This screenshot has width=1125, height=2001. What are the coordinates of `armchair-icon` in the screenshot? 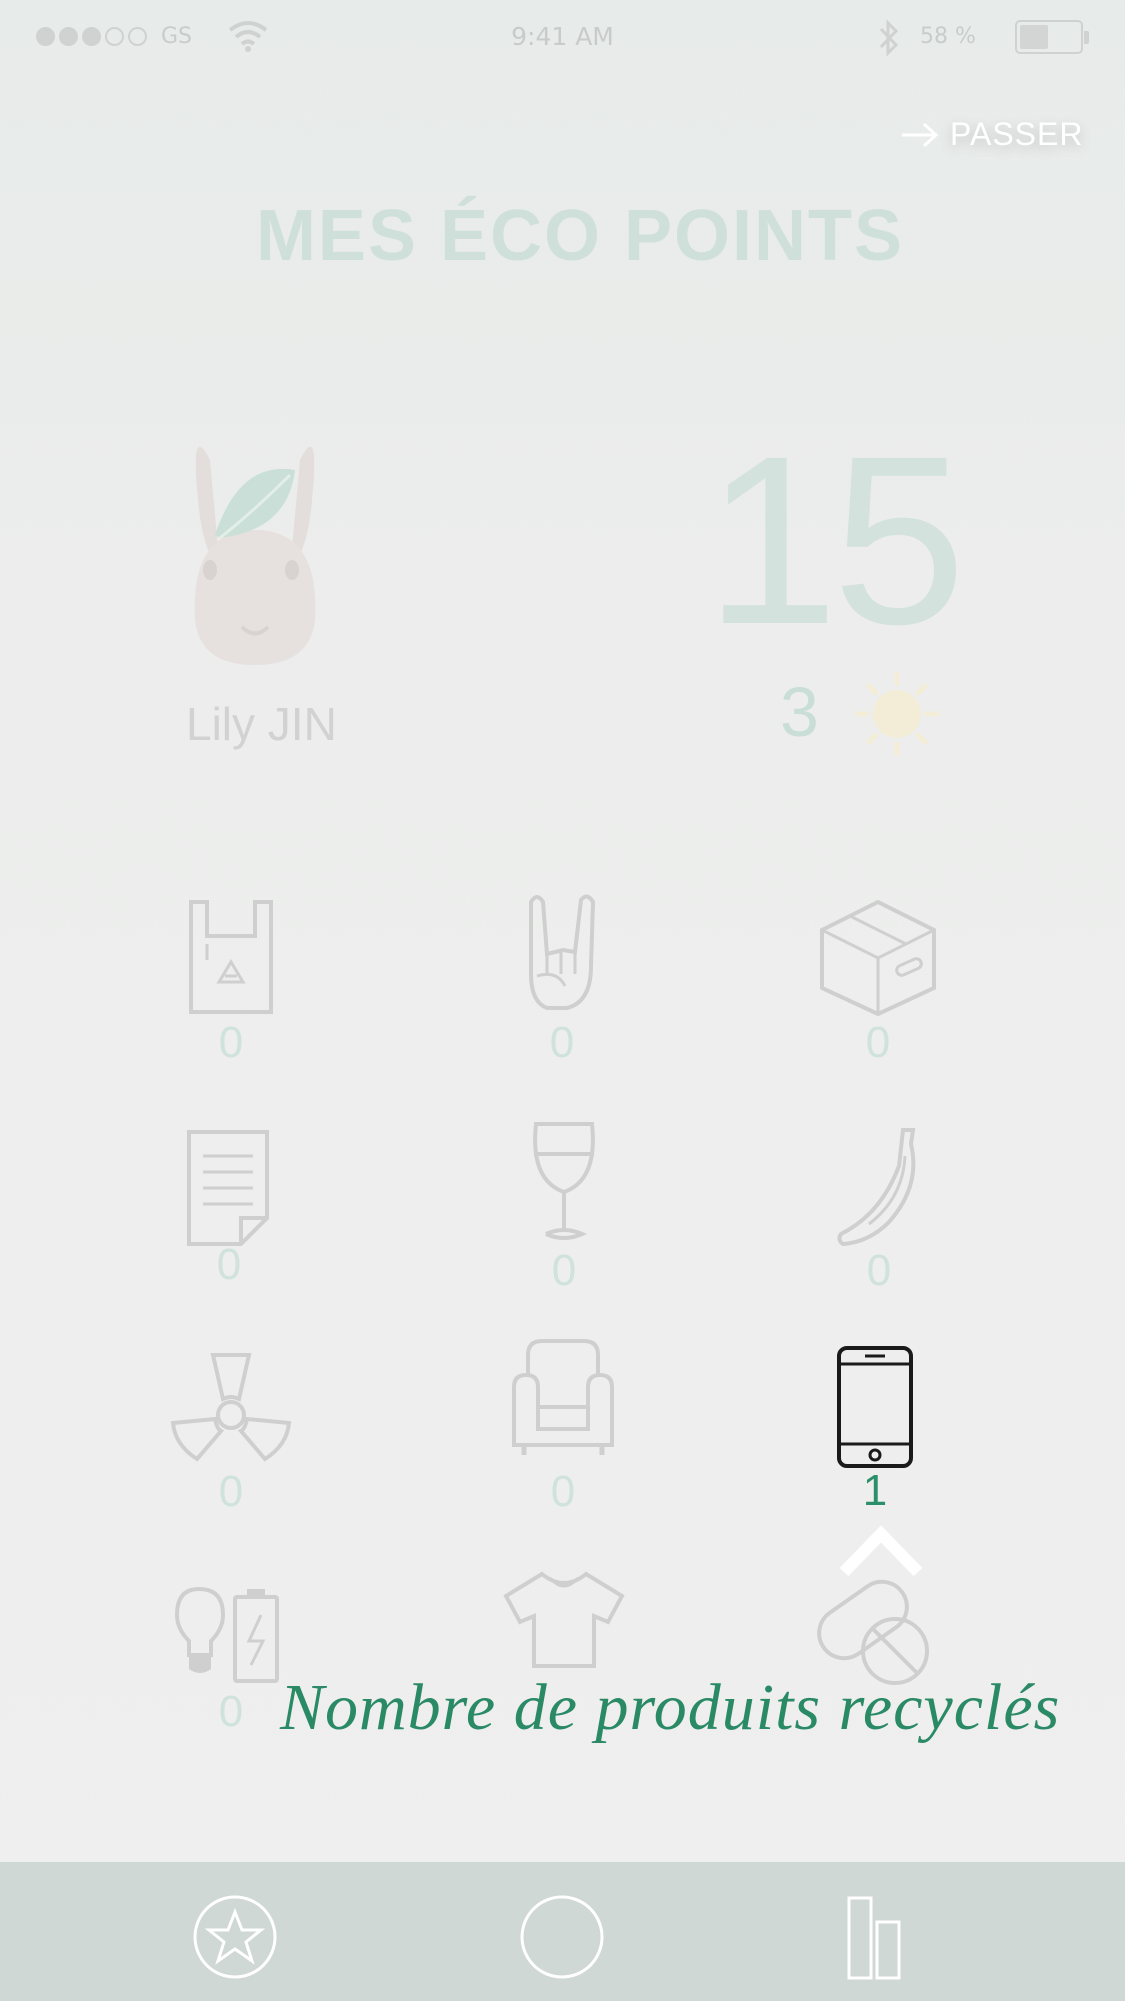 It's located at (563, 1397).